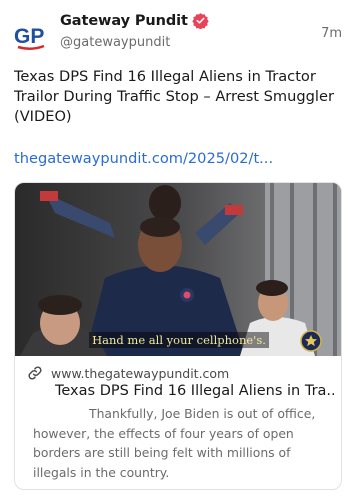 The height and width of the screenshot is (500, 356). I want to click on video-caption: Hand me all your cellphone's., so click(178, 338).